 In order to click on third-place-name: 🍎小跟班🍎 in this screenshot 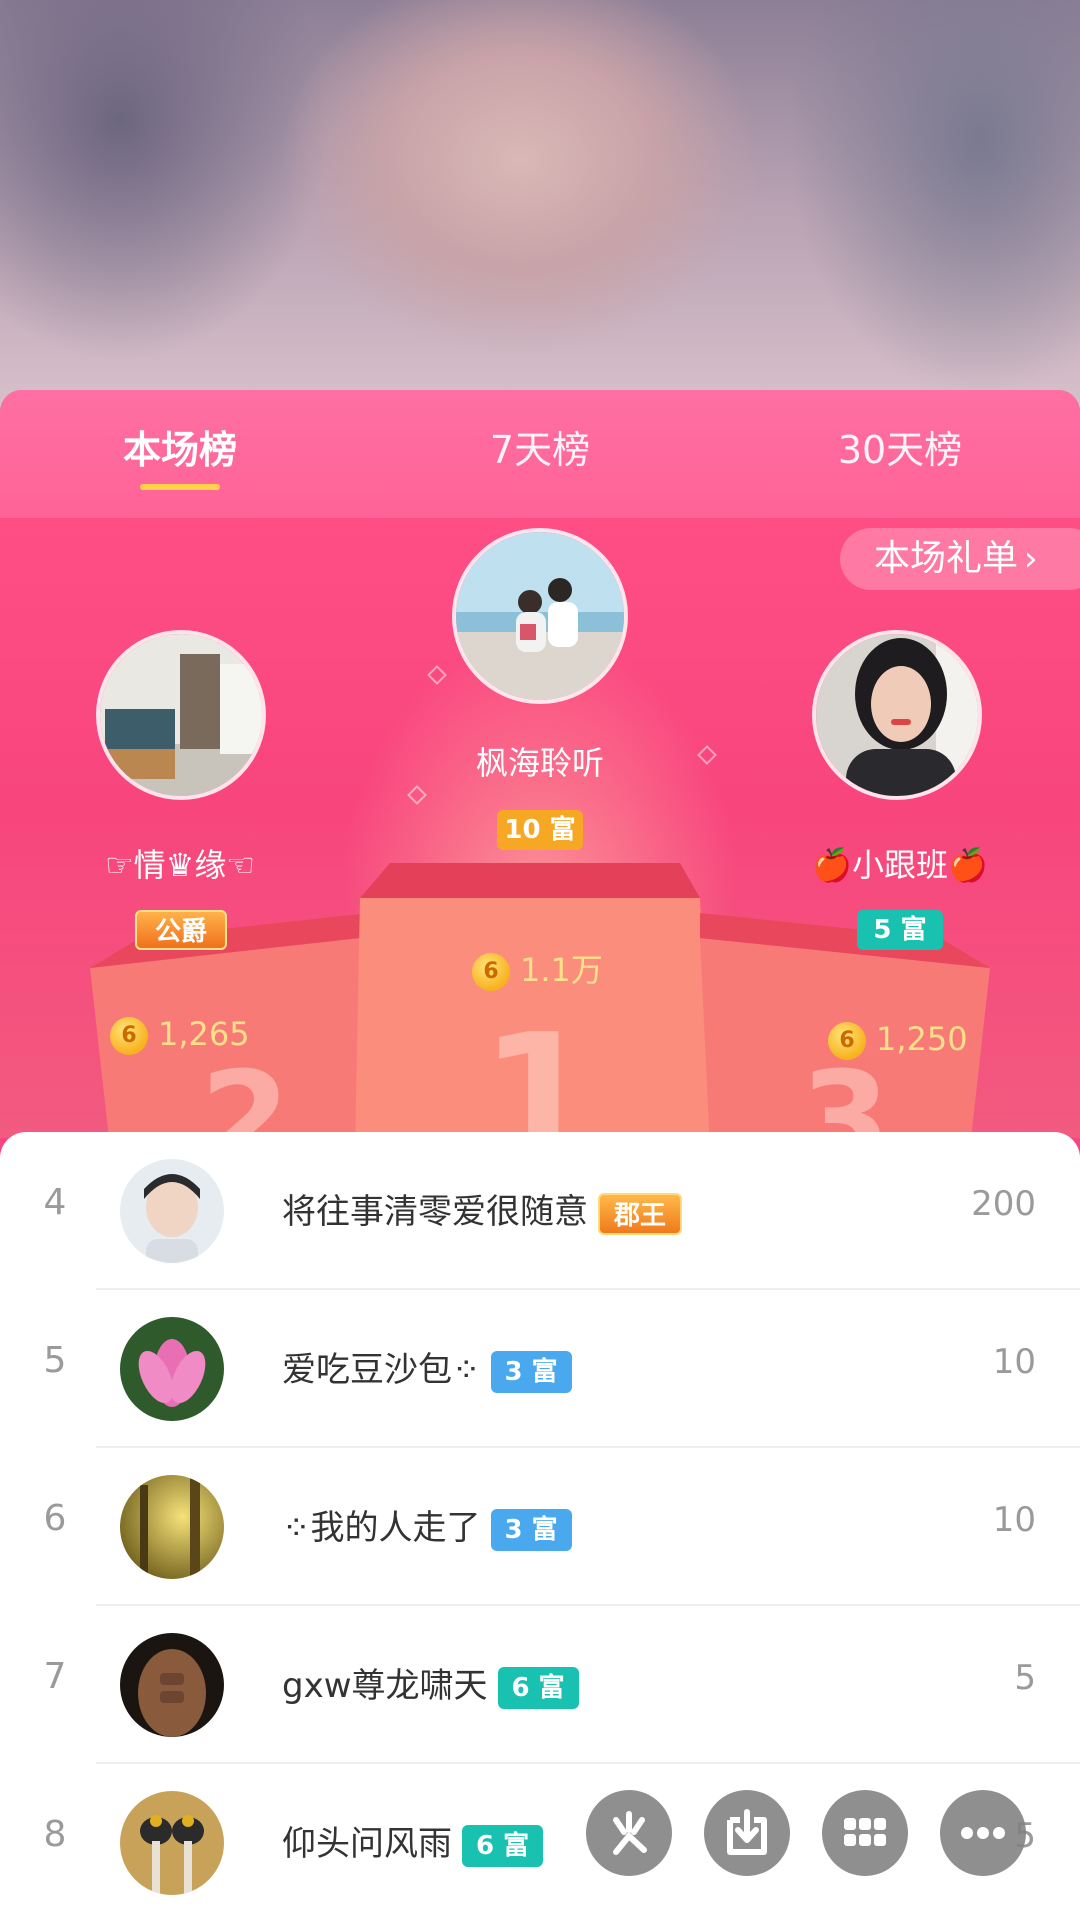, I will do `click(900, 865)`.